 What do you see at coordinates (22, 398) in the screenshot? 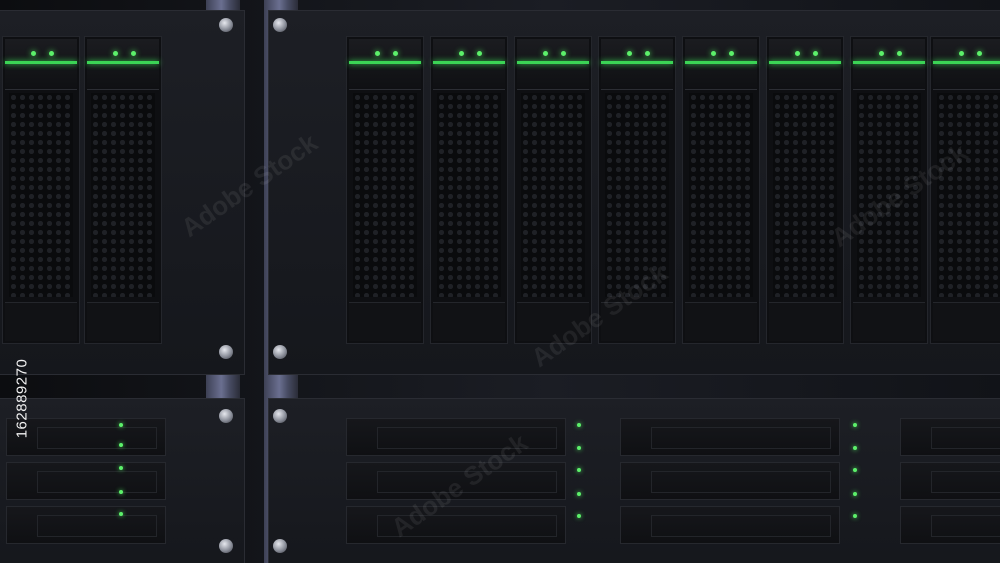
I see `stock-id-text: 162889270` at bounding box center [22, 398].